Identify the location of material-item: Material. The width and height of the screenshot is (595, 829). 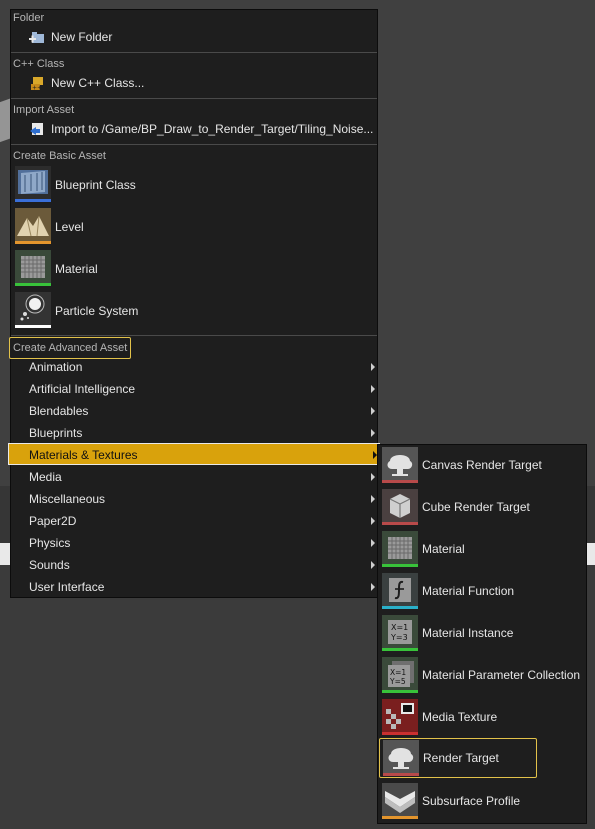
(194, 269).